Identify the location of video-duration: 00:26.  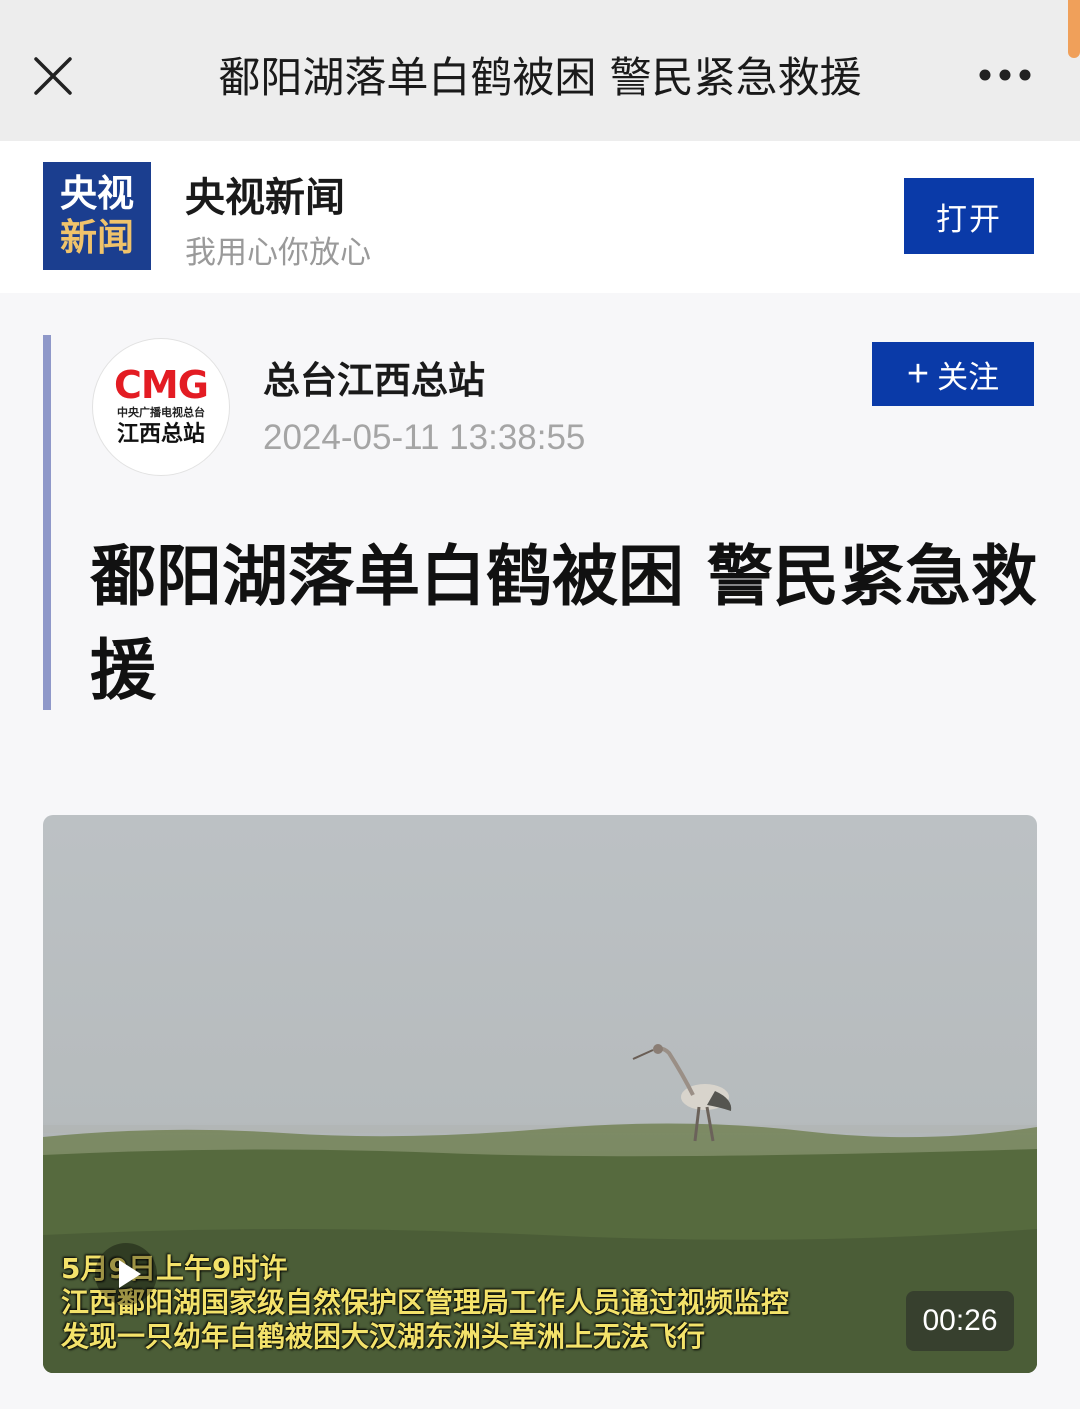
(960, 1321).